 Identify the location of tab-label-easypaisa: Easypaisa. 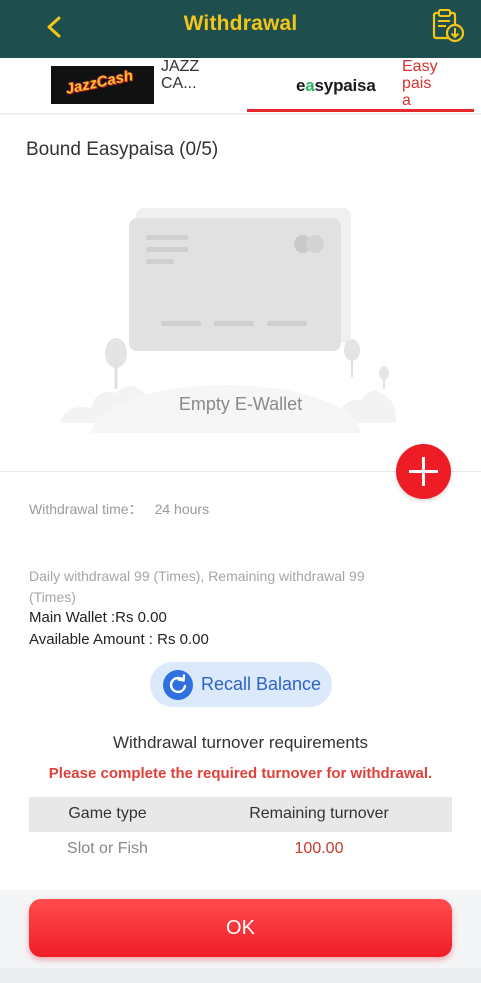
(420, 83).